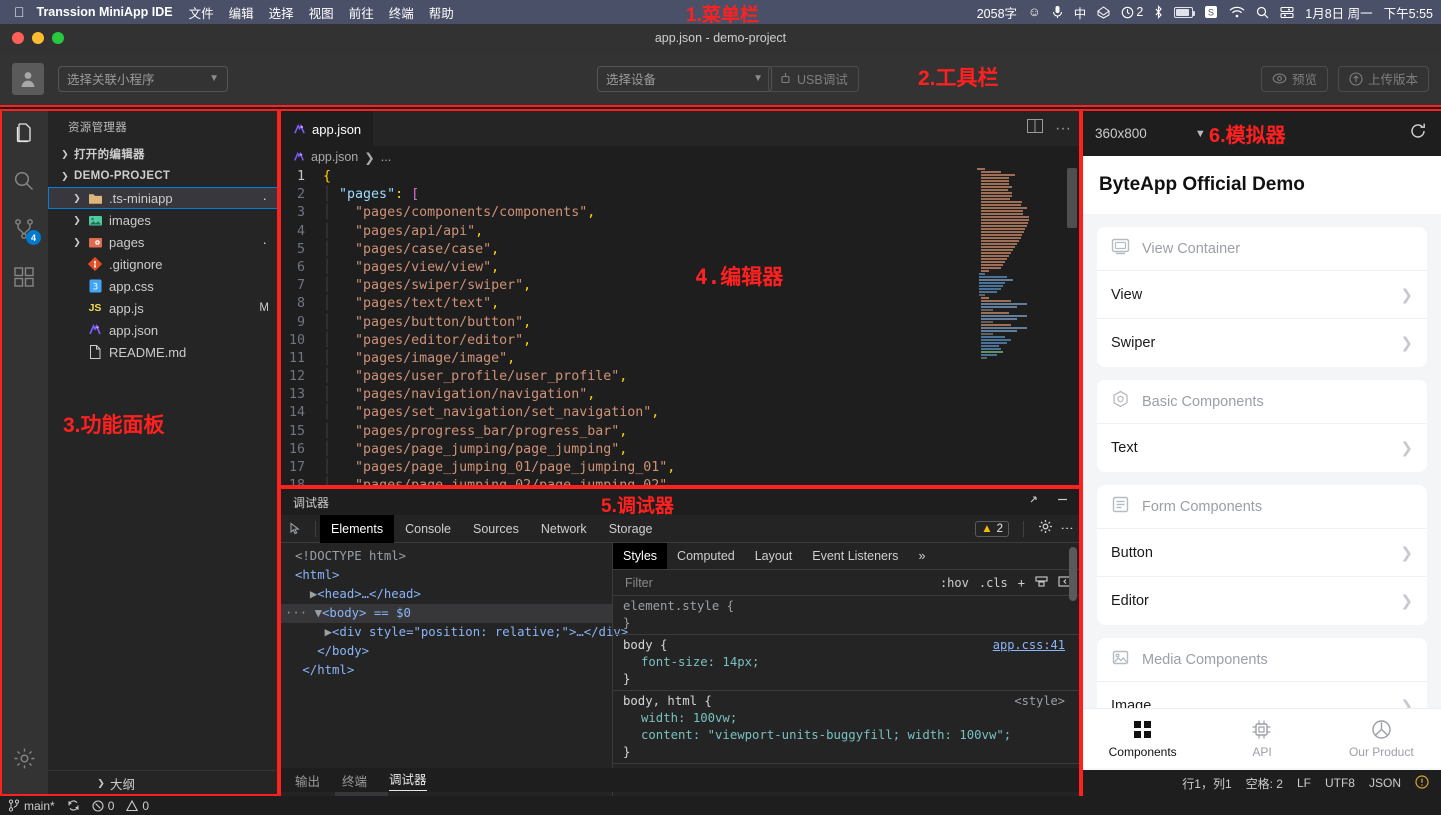 This screenshot has height=815, width=1441. What do you see at coordinates (1121, 133) in the screenshot?
I see `simulator-resolution: 360x800` at bounding box center [1121, 133].